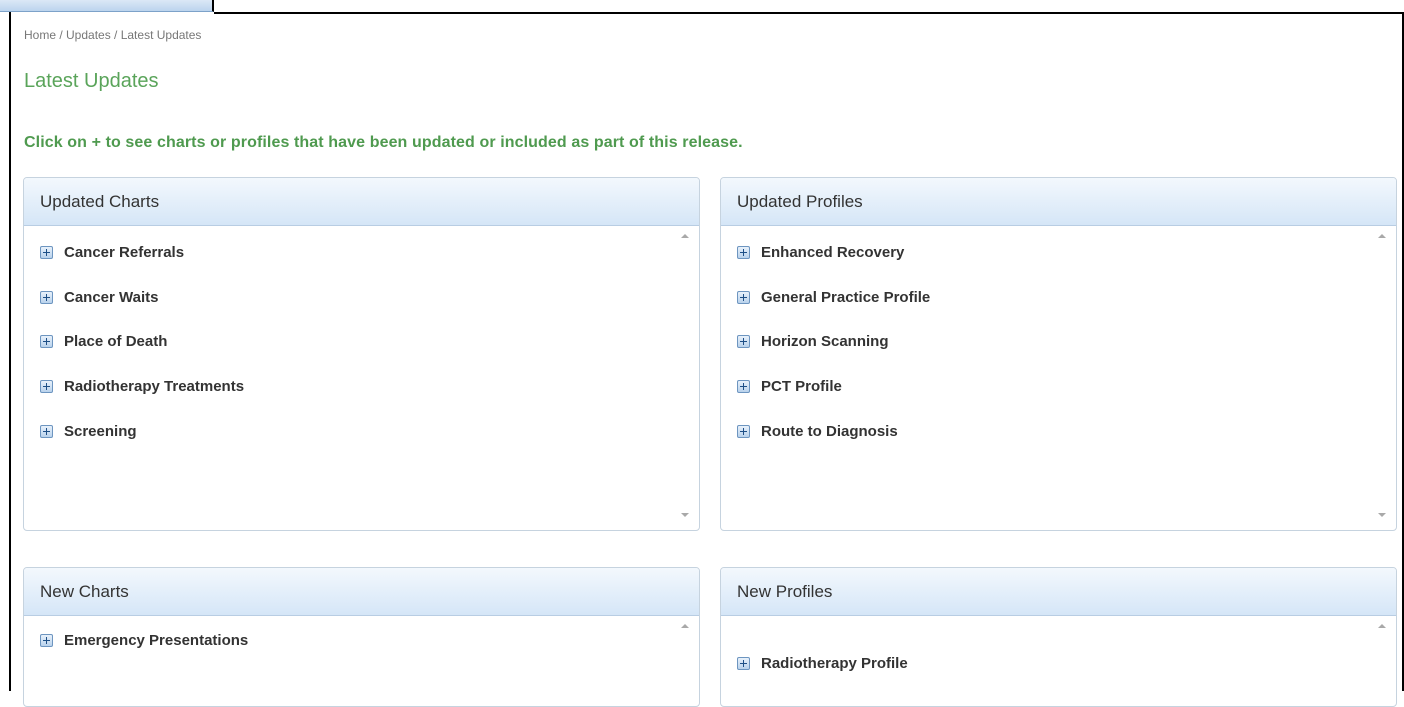 The width and height of the screenshot is (1404, 707). Describe the element at coordinates (100, 431) in the screenshot. I see `list-item-label: Screening` at that location.